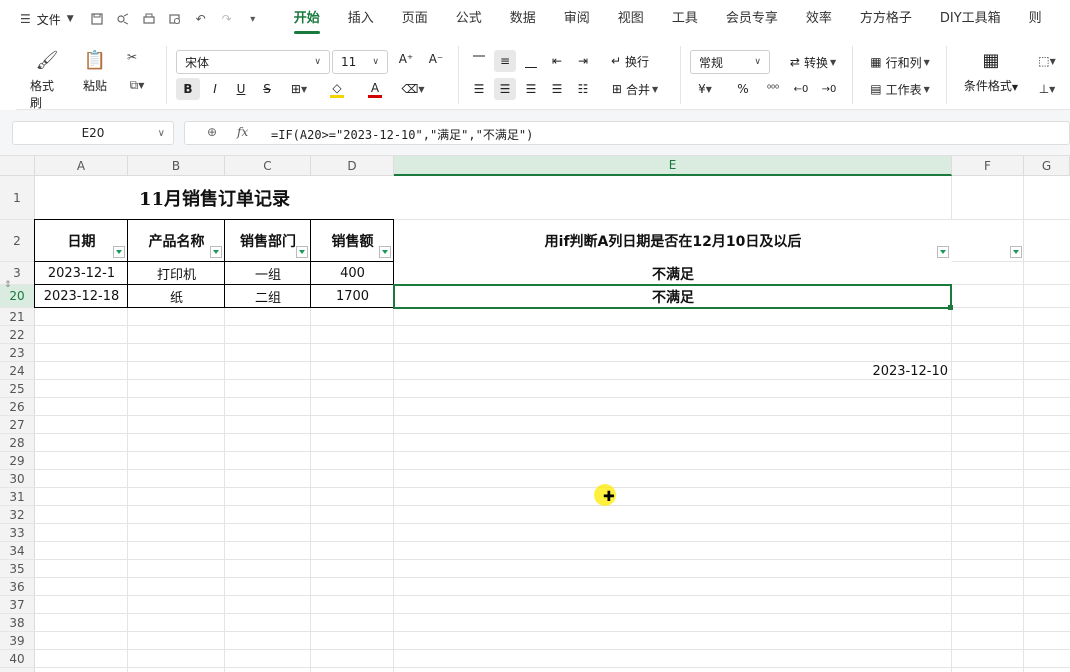  Describe the element at coordinates (577, 19) in the screenshot. I see `tab-5: 审阅` at that location.